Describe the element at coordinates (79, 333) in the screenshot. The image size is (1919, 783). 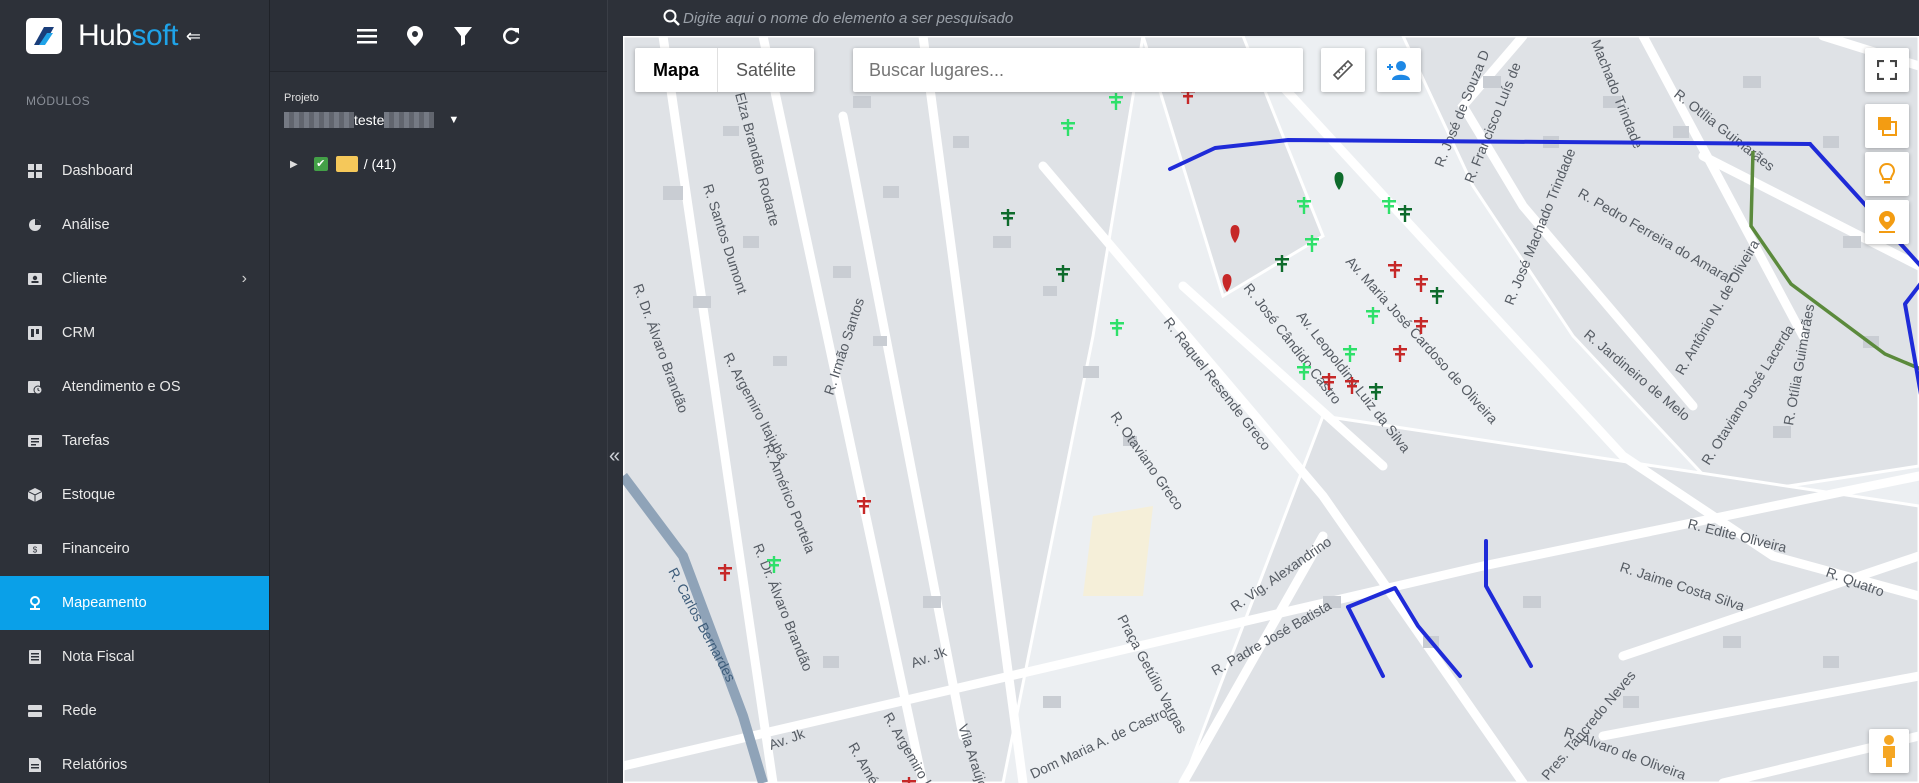
I see `sidebar-item-label: CRM` at that location.